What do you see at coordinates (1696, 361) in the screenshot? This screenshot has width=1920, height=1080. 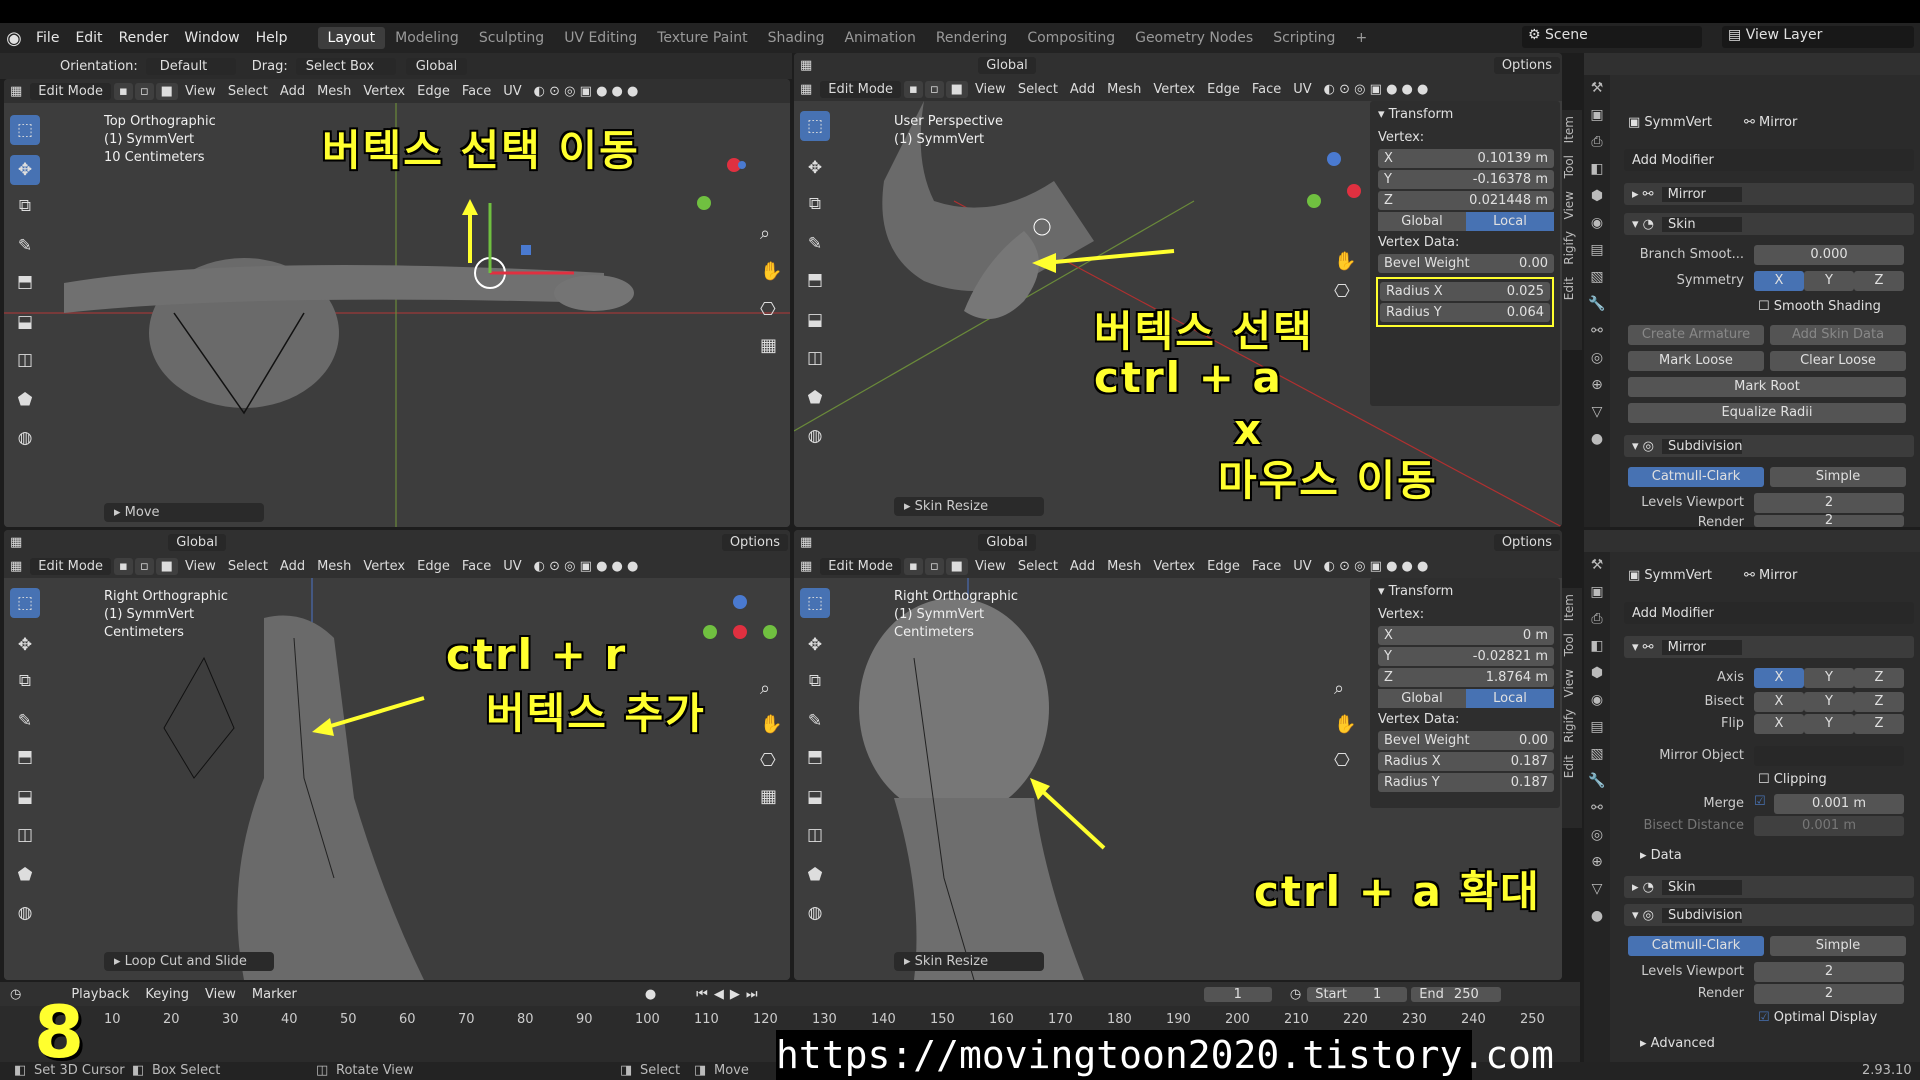 I see `mark-loose-button: Mark Loose` at bounding box center [1696, 361].